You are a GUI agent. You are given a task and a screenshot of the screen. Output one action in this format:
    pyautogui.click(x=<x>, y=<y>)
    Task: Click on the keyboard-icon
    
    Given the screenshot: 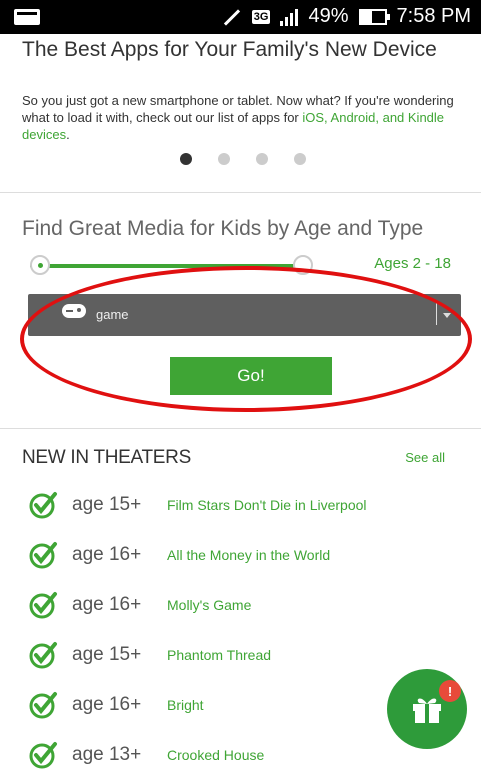 What is the action you would take?
    pyautogui.click(x=27, y=17)
    